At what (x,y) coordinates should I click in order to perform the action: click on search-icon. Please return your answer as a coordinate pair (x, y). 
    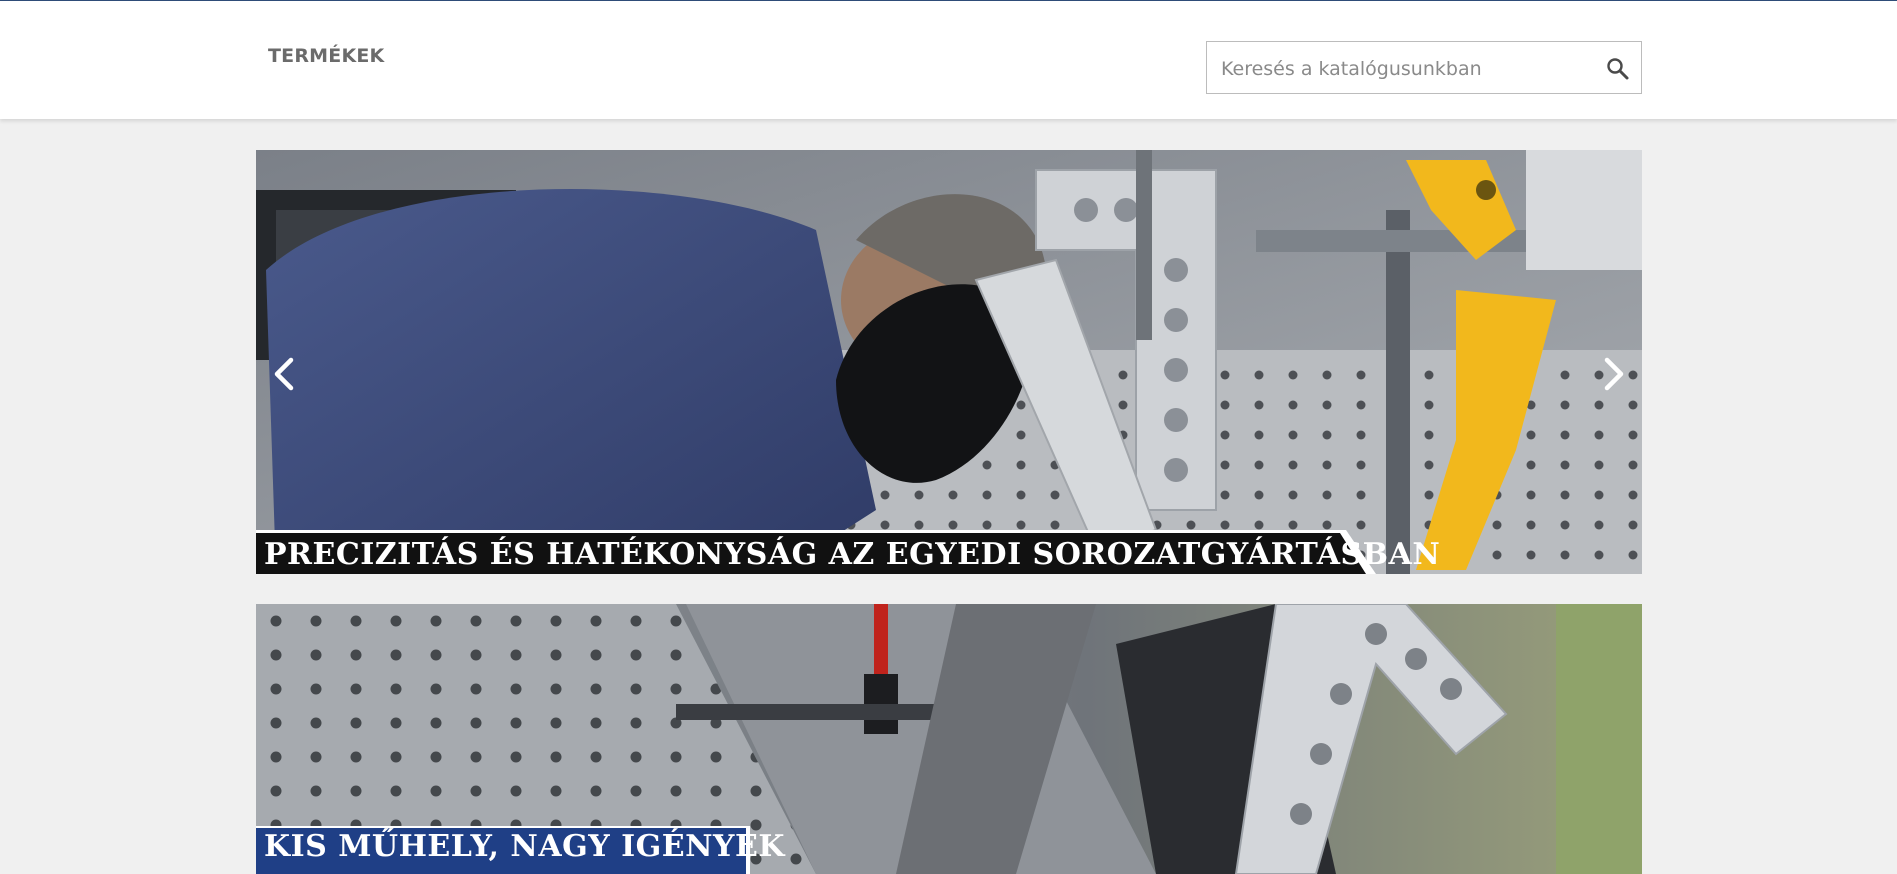
    Looking at the image, I should click on (1618, 69).